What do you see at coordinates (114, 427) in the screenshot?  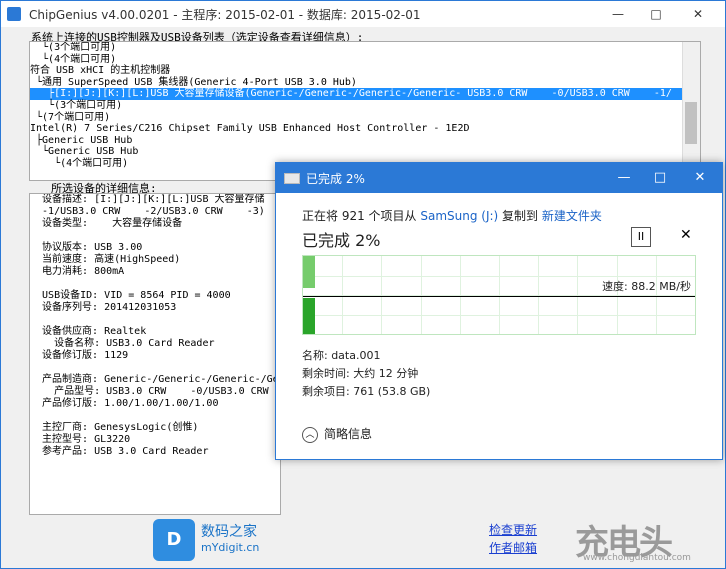 I see `detail-line: 主控厂商: GenesysLogic(创惟)` at bounding box center [114, 427].